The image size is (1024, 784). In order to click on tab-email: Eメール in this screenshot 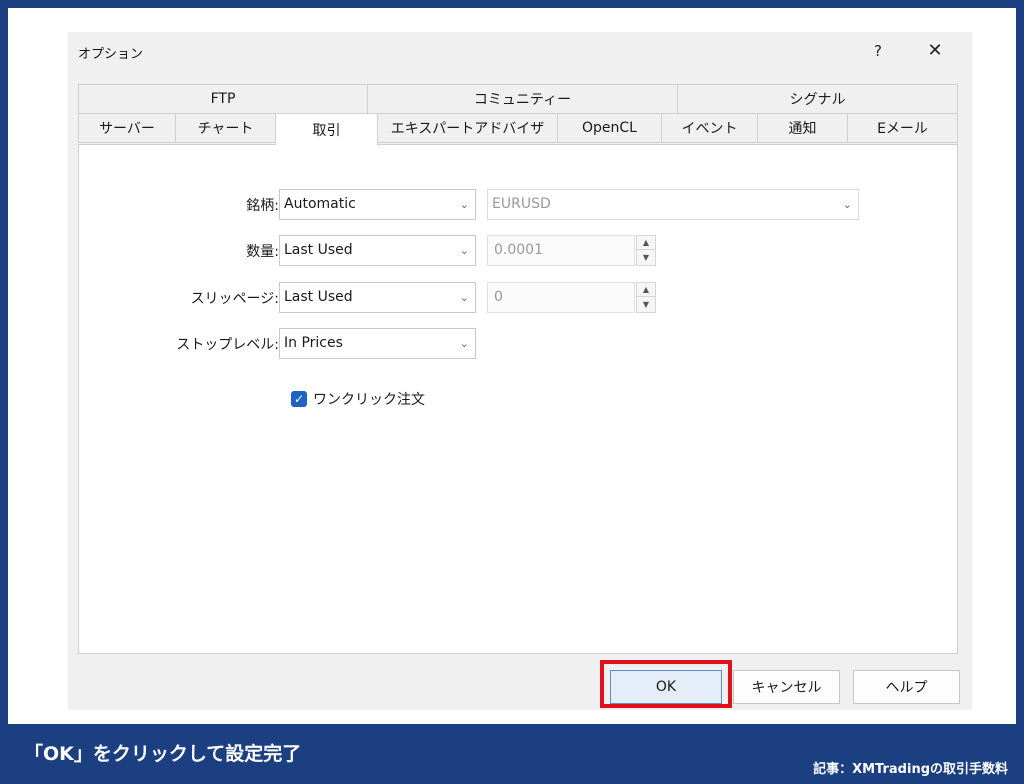, I will do `click(903, 128)`.